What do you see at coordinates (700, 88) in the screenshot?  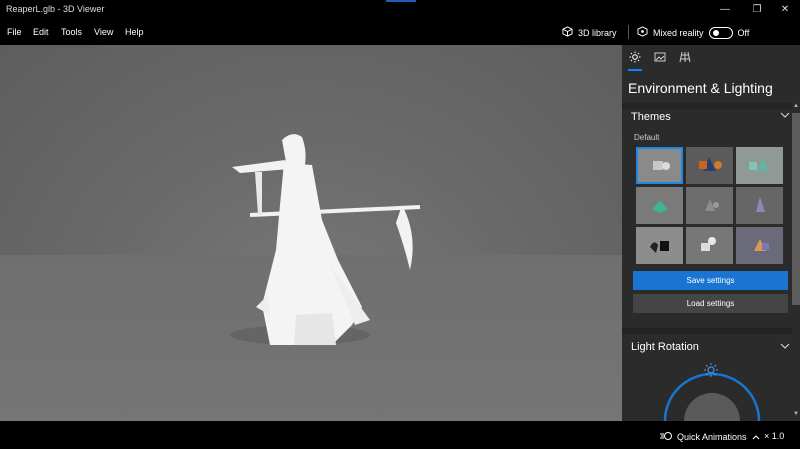 I see `panel-title: Environment & Lighting` at bounding box center [700, 88].